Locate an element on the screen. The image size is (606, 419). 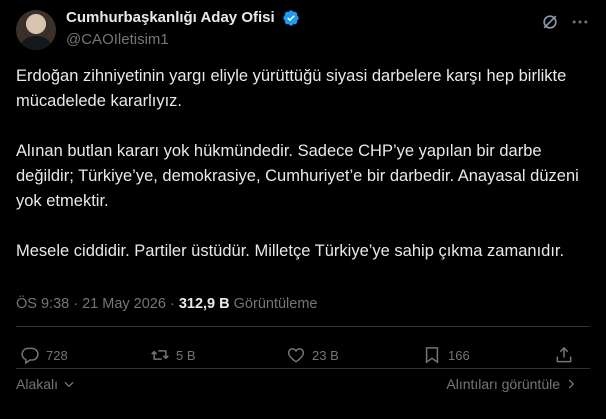
verified-badge-icon is located at coordinates (291, 18).